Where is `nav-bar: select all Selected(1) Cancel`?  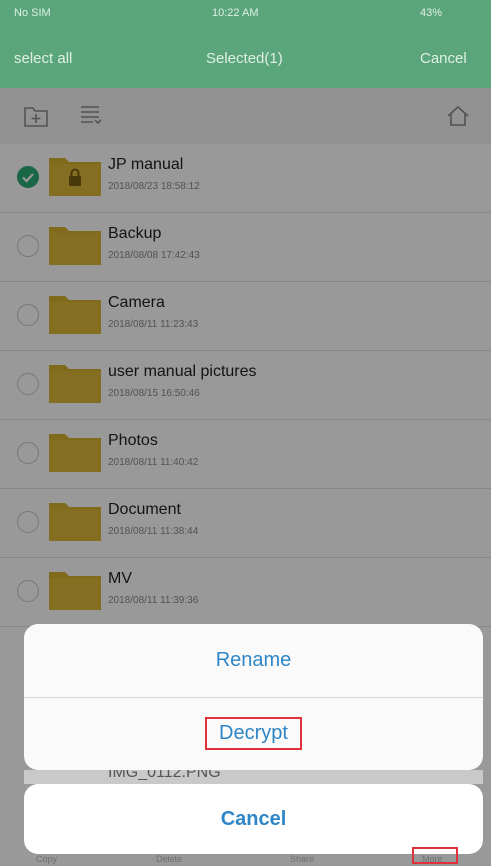
nav-bar: select all Selected(1) Cancel is located at coordinates (245, 58).